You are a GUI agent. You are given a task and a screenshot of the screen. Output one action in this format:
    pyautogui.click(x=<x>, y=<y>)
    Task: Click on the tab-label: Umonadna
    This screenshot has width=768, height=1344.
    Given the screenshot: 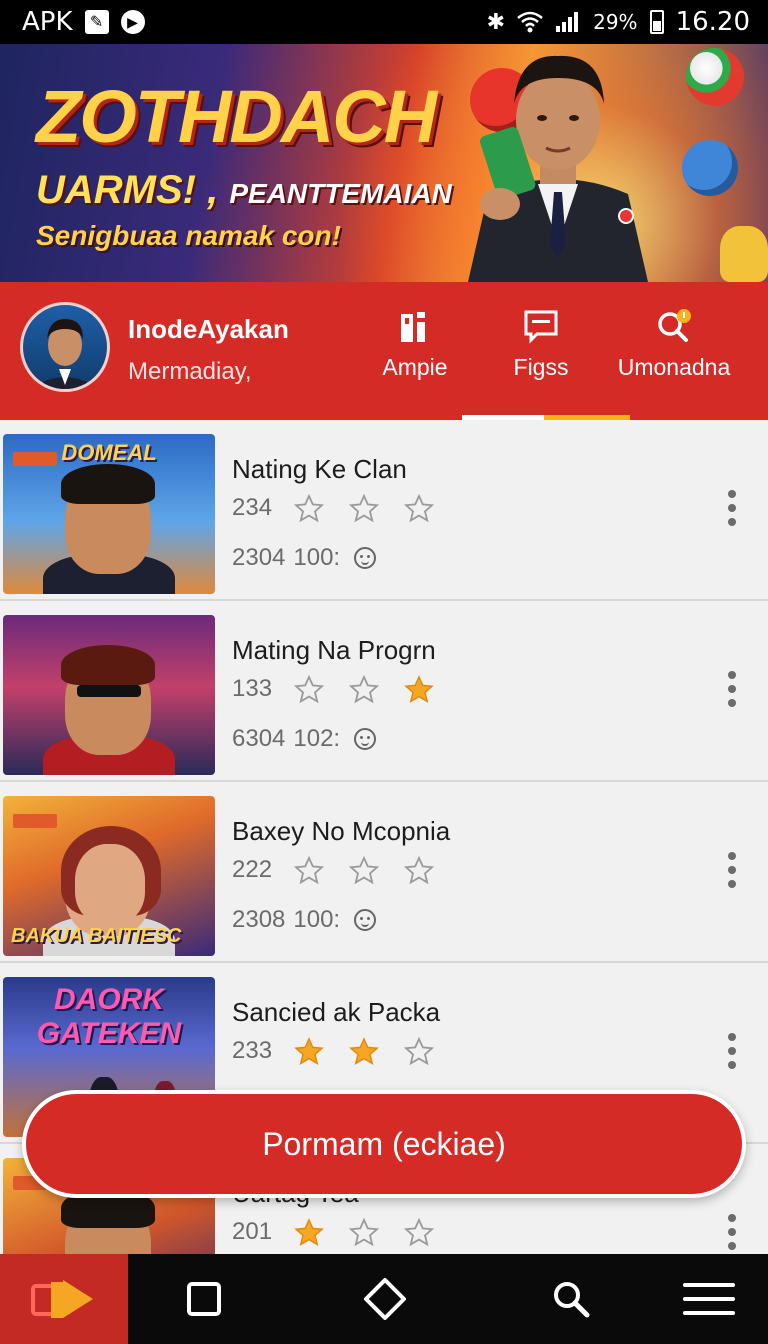 What is the action you would take?
    pyautogui.click(x=674, y=367)
    